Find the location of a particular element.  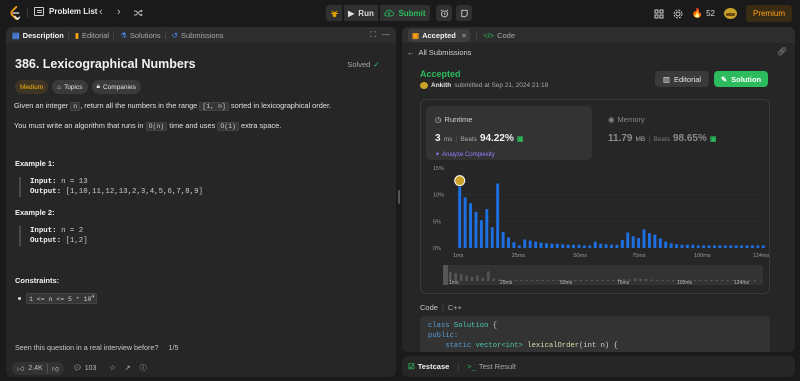

runtime-title: ◷ Runtime is located at coordinates (453, 119).